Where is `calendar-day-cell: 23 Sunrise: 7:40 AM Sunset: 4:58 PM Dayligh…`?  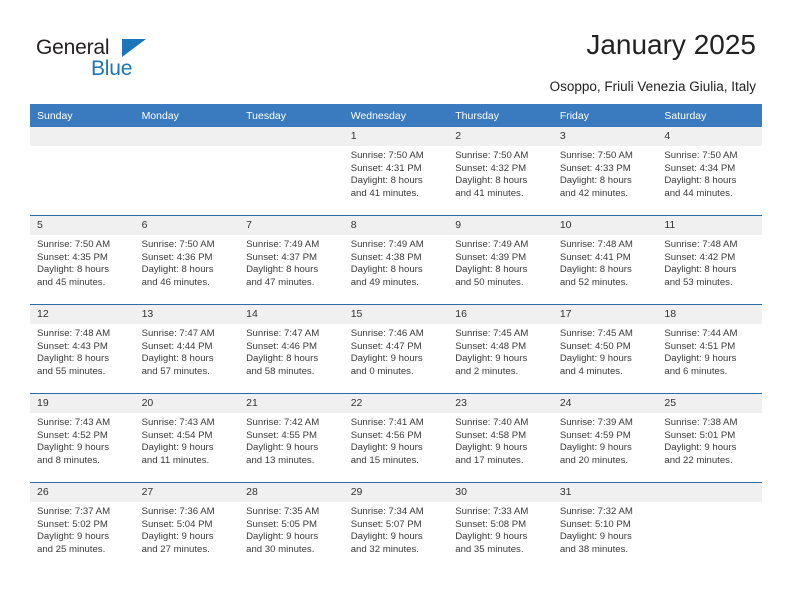 calendar-day-cell: 23 Sunrise: 7:40 AM Sunset: 4:58 PM Dayligh… is located at coordinates (500, 438).